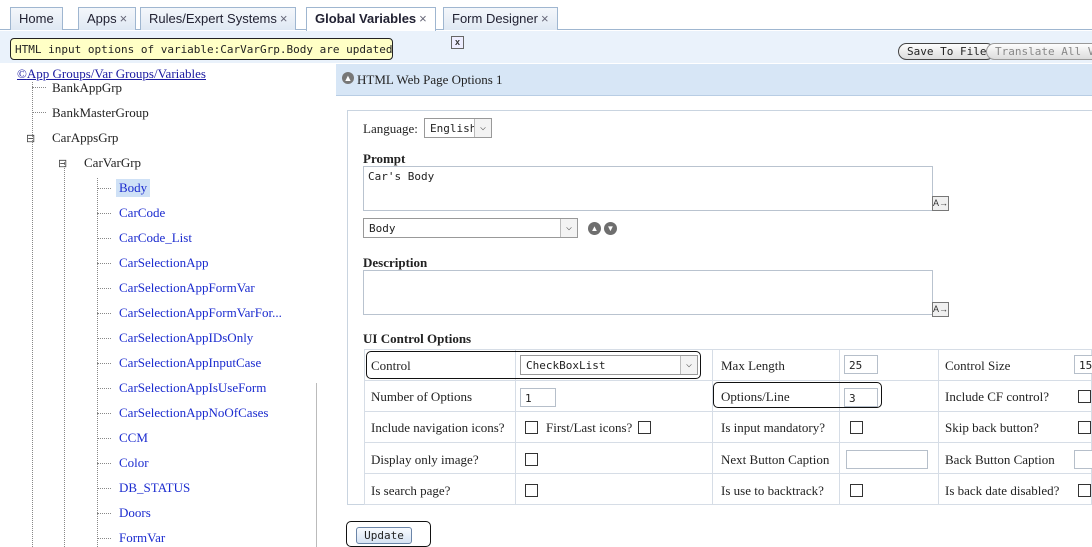 The height and width of the screenshot is (547, 1092). Describe the element at coordinates (538, 397) in the screenshot. I see `number-of-options-input: 1` at that location.